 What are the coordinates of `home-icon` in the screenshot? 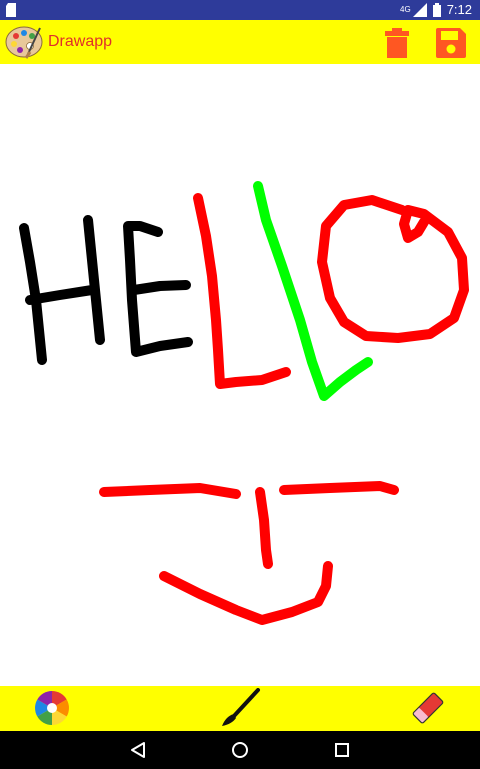 It's located at (240, 750).